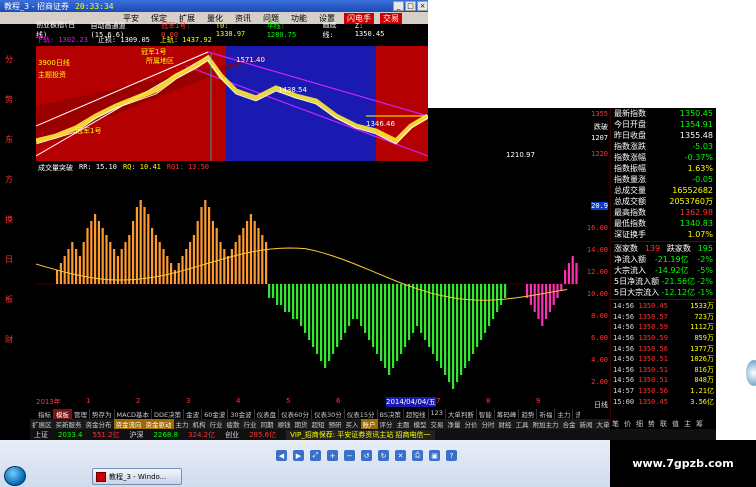  I want to click on tool-tab-19: 模型, so click(420, 424).